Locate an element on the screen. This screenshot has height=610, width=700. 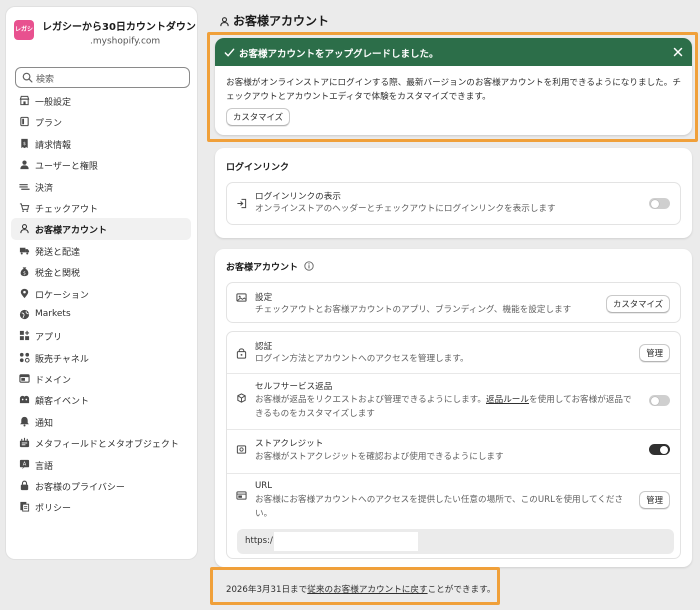
svg-text: A is located at coordinates (25, 464).